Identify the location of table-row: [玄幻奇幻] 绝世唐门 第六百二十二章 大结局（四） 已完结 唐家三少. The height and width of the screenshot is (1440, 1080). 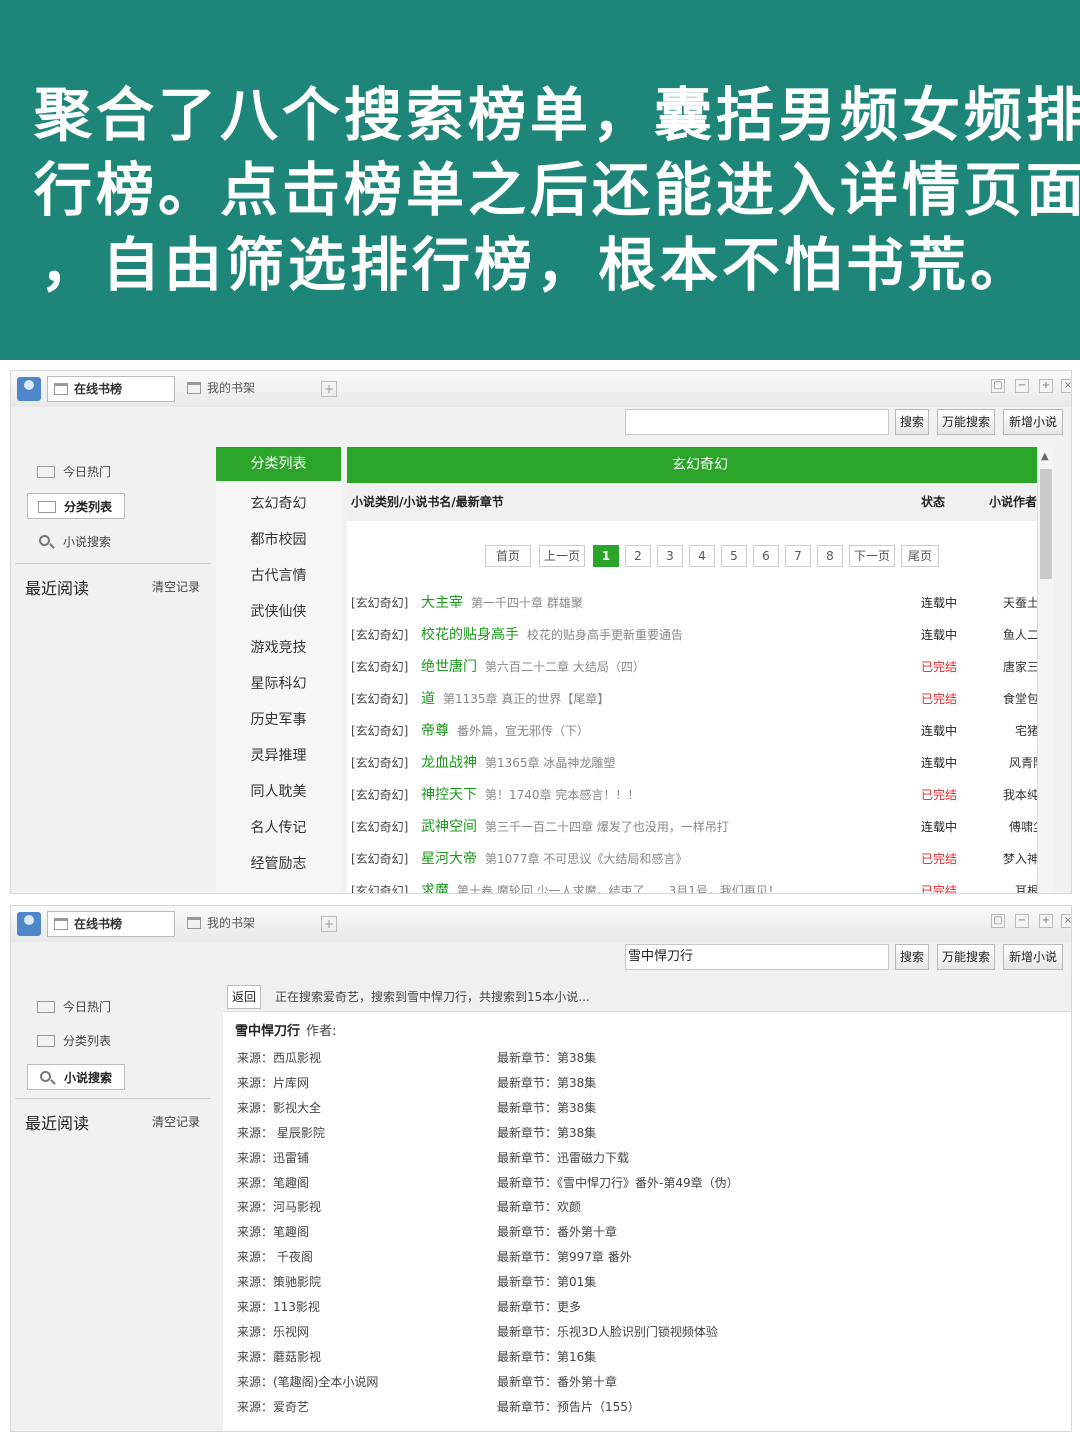
(700, 667).